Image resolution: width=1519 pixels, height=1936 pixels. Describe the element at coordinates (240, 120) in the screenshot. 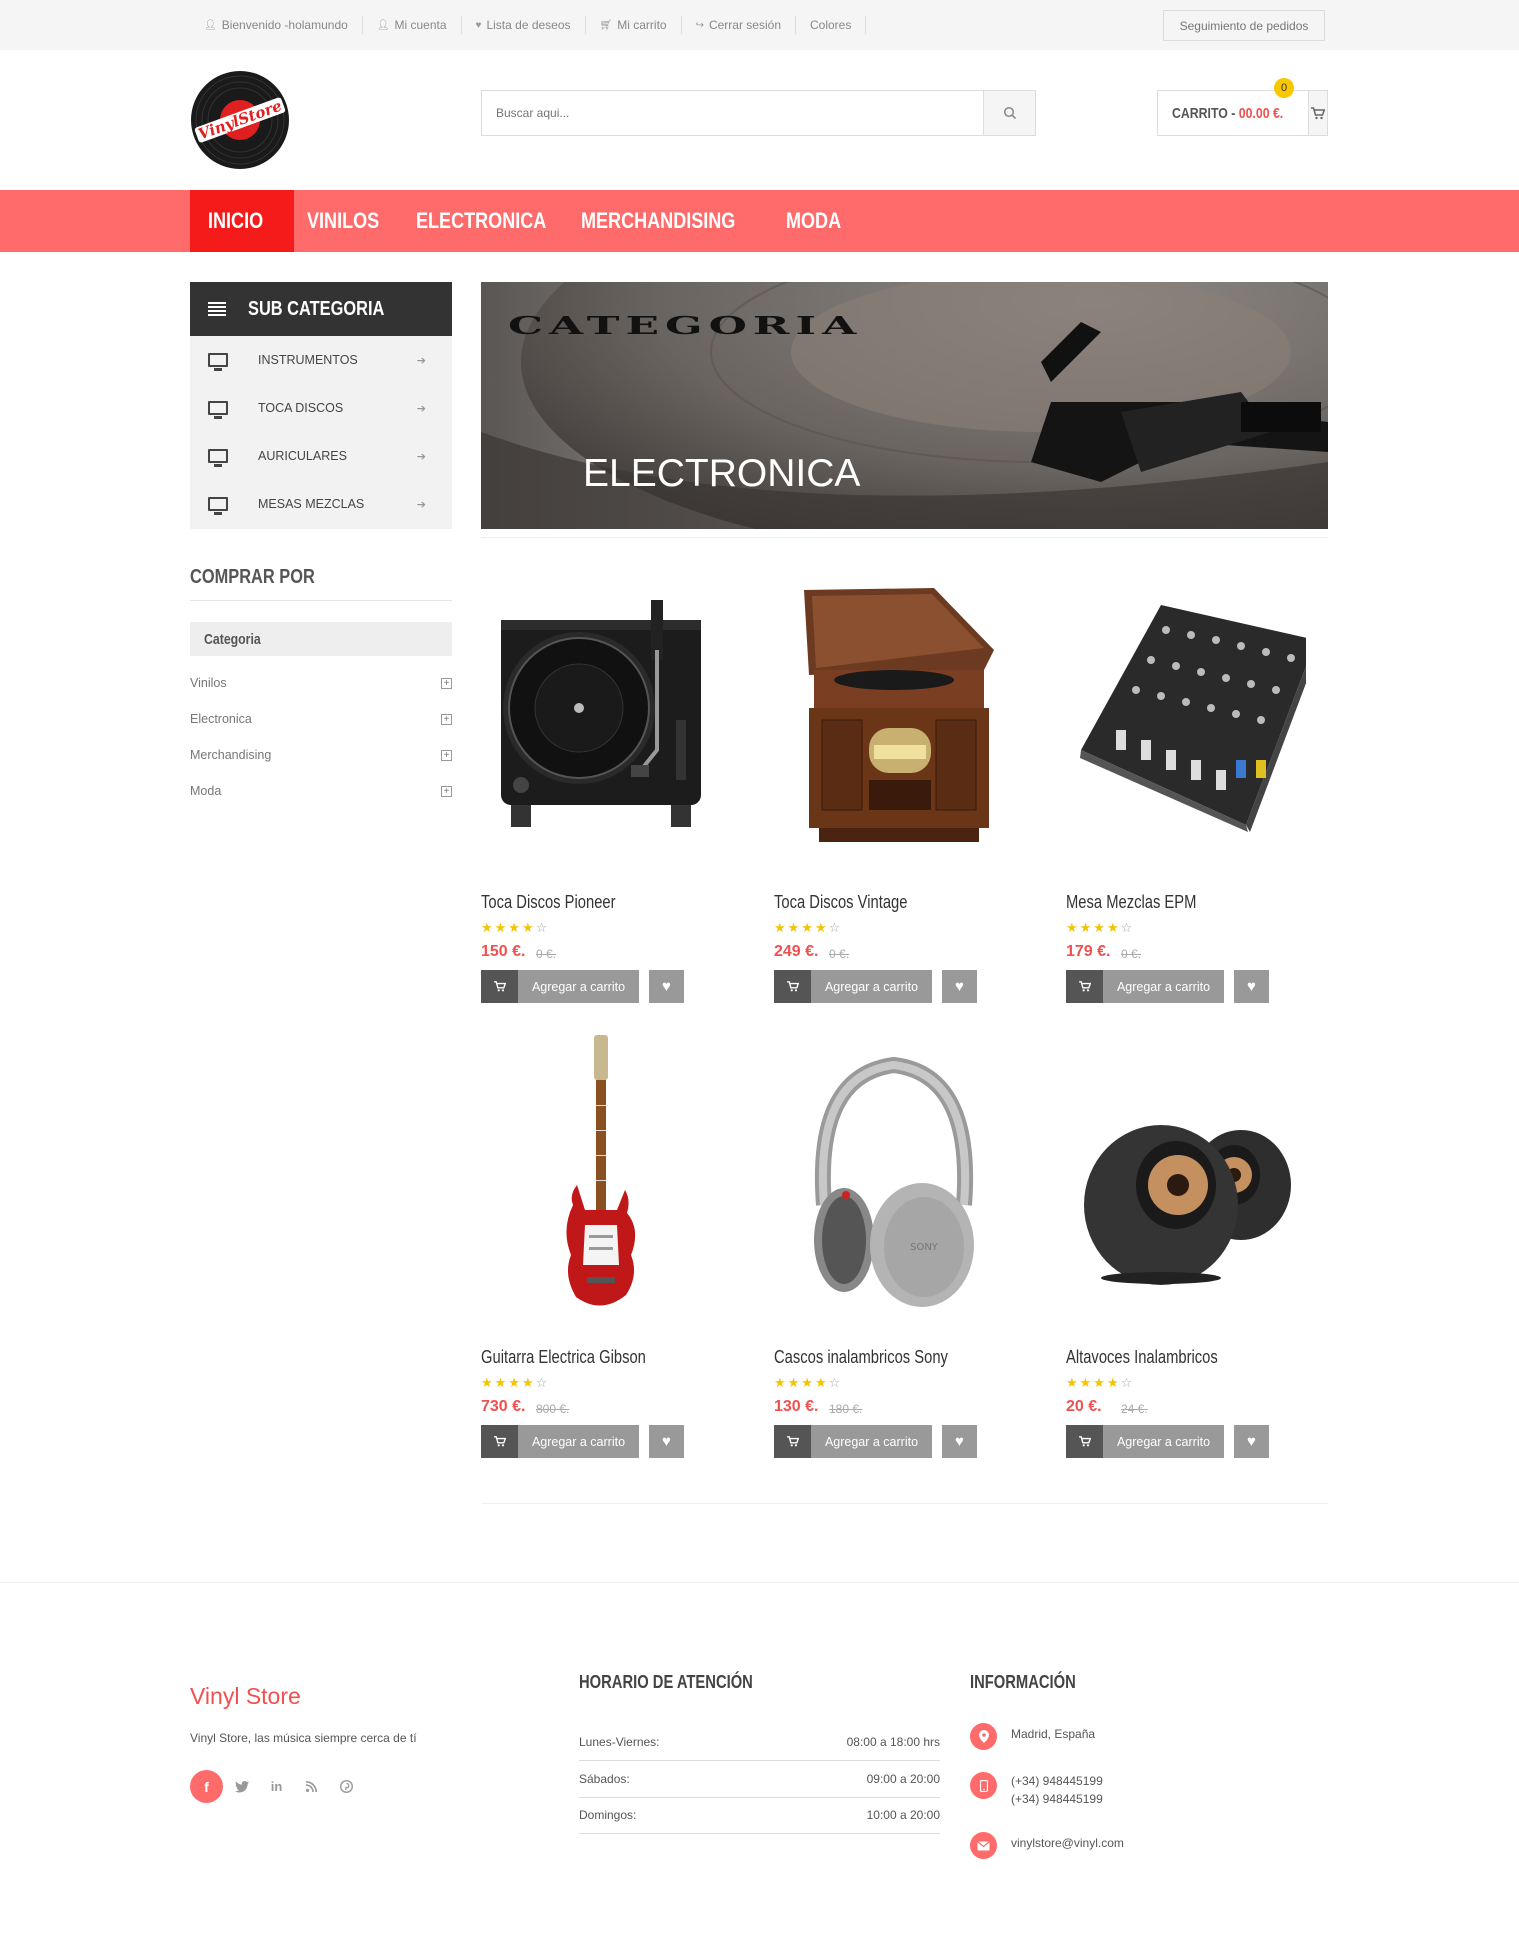

I see `vinyl-store-logo: VinylStore` at that location.